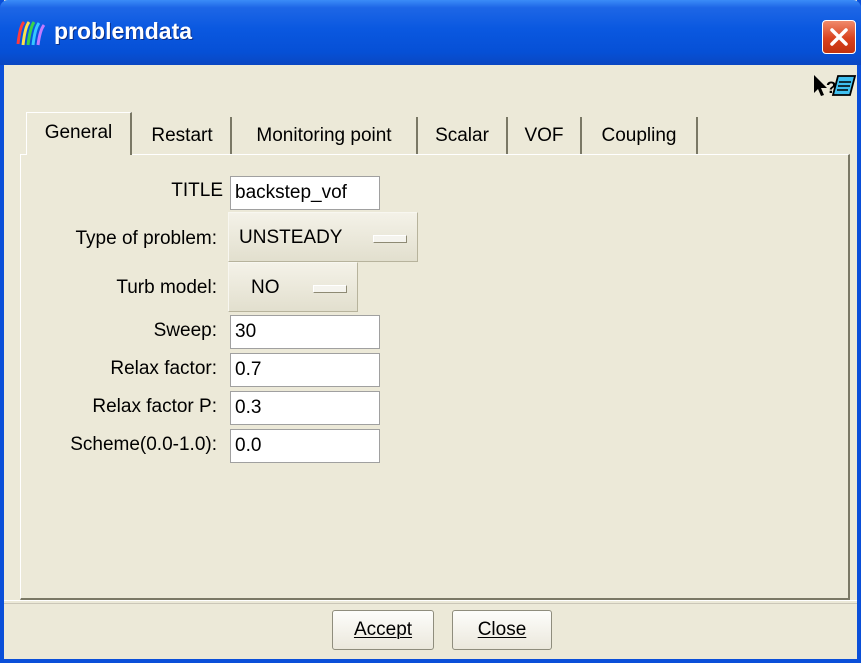 The height and width of the screenshot is (663, 861). Describe the element at coordinates (31, 33) in the screenshot. I see `app-icon` at that location.